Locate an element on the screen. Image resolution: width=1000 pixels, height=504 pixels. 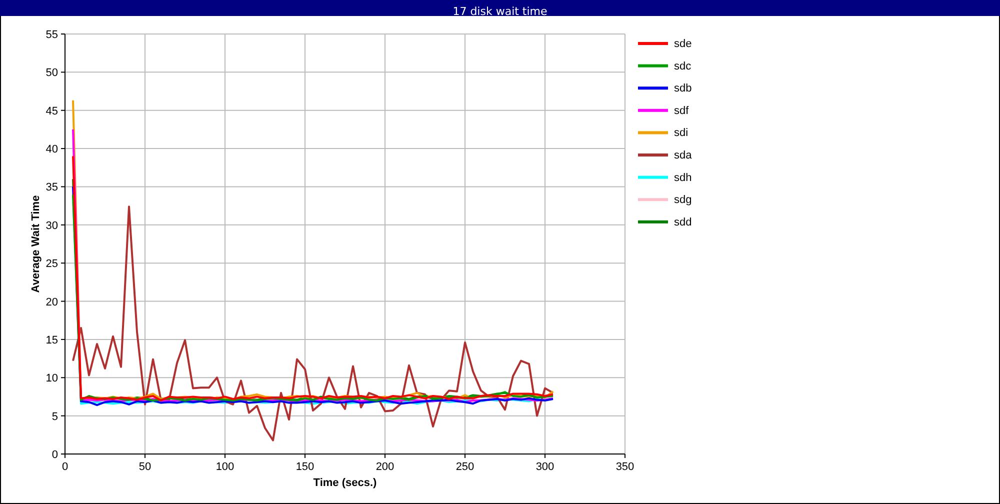
tick-label: 100 is located at coordinates (225, 467).